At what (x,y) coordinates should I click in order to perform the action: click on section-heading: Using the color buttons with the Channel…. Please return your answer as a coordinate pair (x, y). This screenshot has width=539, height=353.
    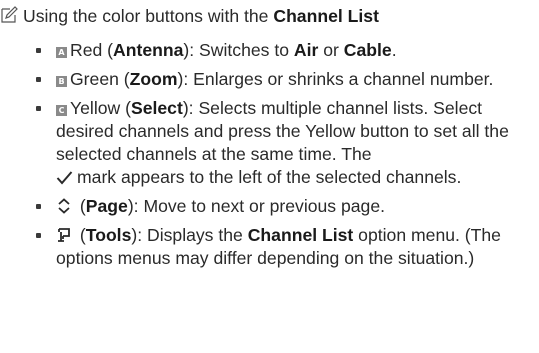
    Looking at the image, I should click on (189, 16).